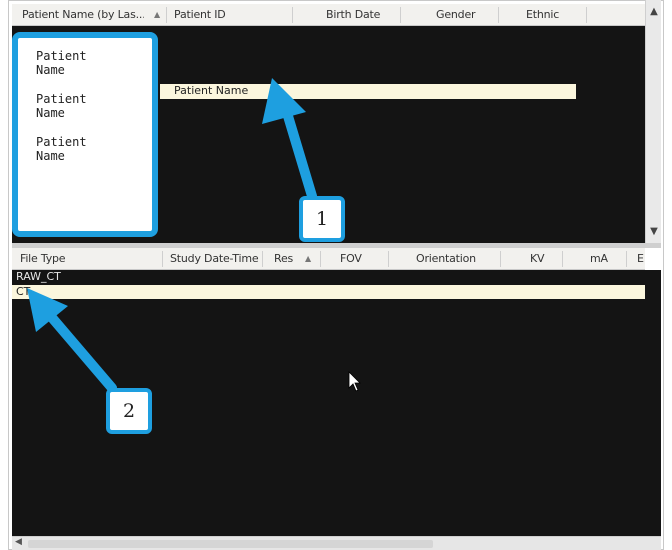 The image size is (672, 550). What do you see at coordinates (354, 381) in the screenshot?
I see `mouse-cursor-icon` at bounding box center [354, 381].